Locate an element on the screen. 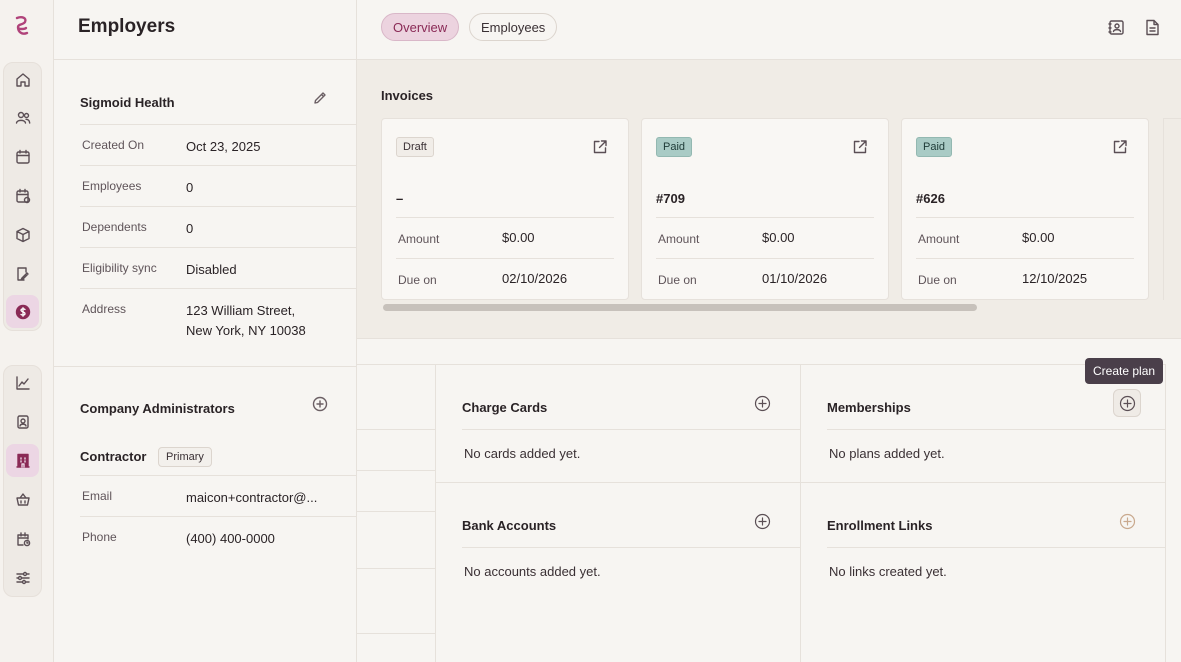  invoice-number: – is located at coordinates (400, 198).